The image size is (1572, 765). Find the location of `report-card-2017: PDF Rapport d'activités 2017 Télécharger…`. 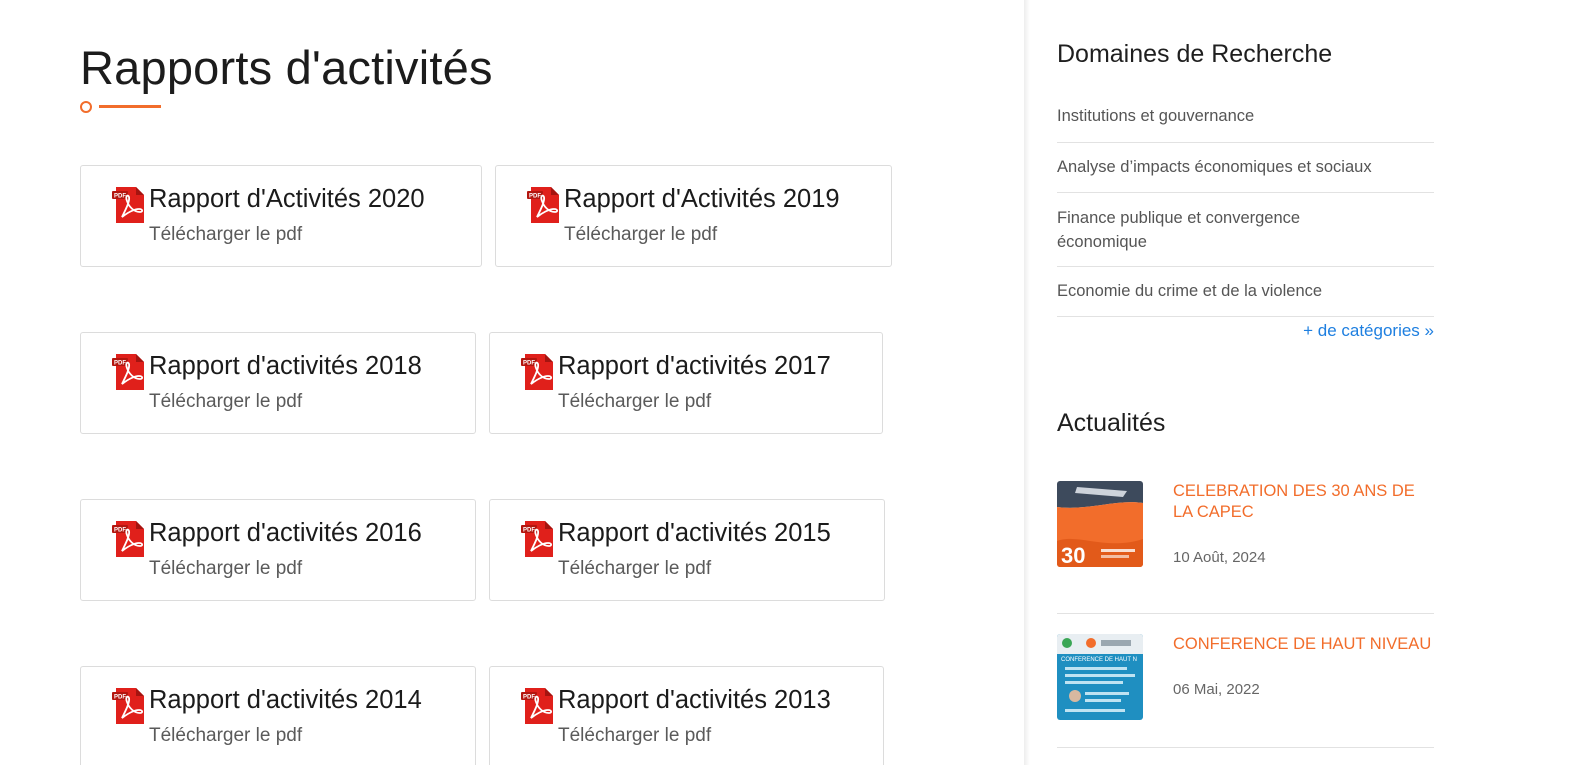

report-card-2017: PDF Rapport d'activités 2017 Télécharger… is located at coordinates (686, 383).